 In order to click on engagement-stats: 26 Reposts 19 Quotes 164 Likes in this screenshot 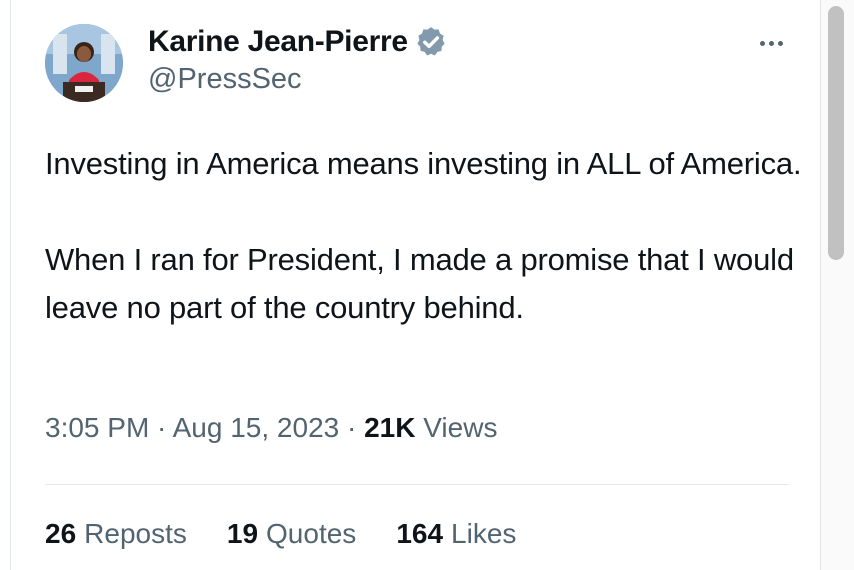, I will do `click(300, 534)`.